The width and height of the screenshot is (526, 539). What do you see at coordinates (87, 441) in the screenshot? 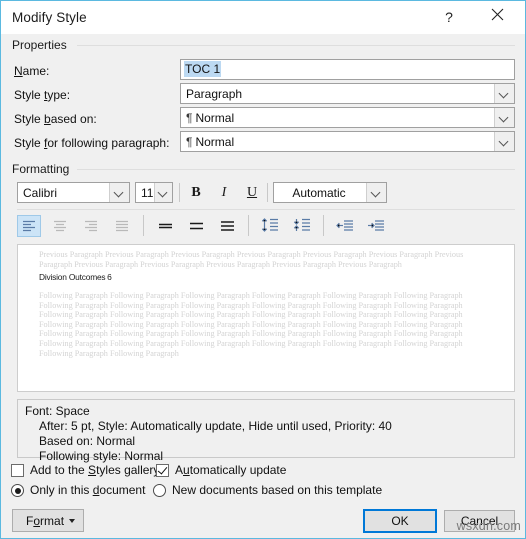
I see `description-line-3: Based on: Normal` at bounding box center [87, 441].